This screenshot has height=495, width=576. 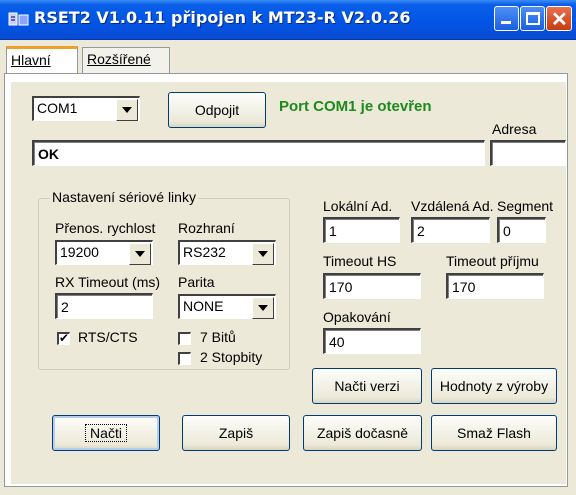 I want to click on two-stopbits-label: 2 Stopbity, so click(x=231, y=357).